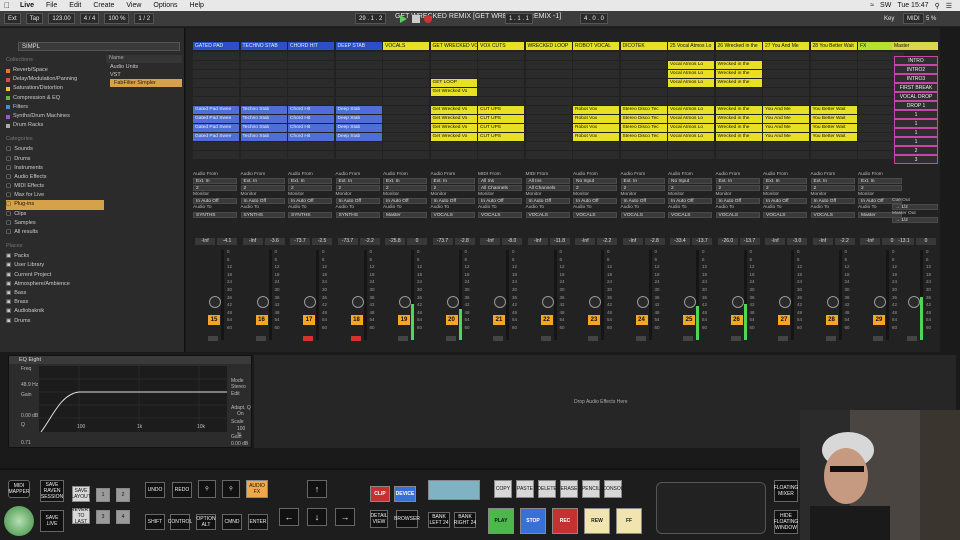  Describe the element at coordinates (144, 59) in the screenshot. I see `name-column-header: Name` at that location.